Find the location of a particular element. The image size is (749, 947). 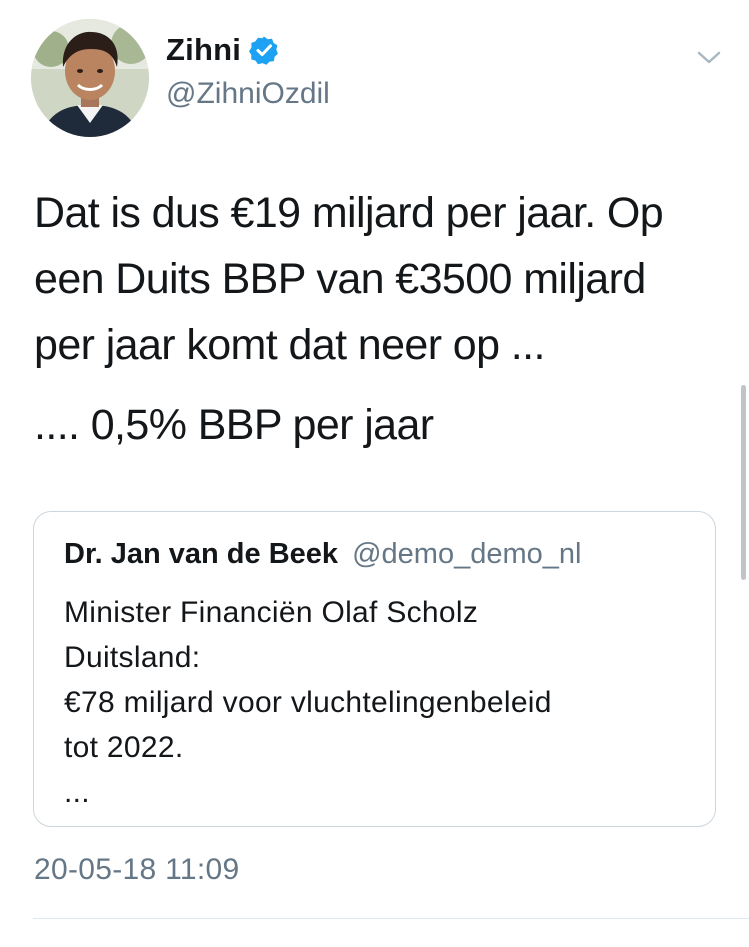

avatar-image is located at coordinates (90, 78).